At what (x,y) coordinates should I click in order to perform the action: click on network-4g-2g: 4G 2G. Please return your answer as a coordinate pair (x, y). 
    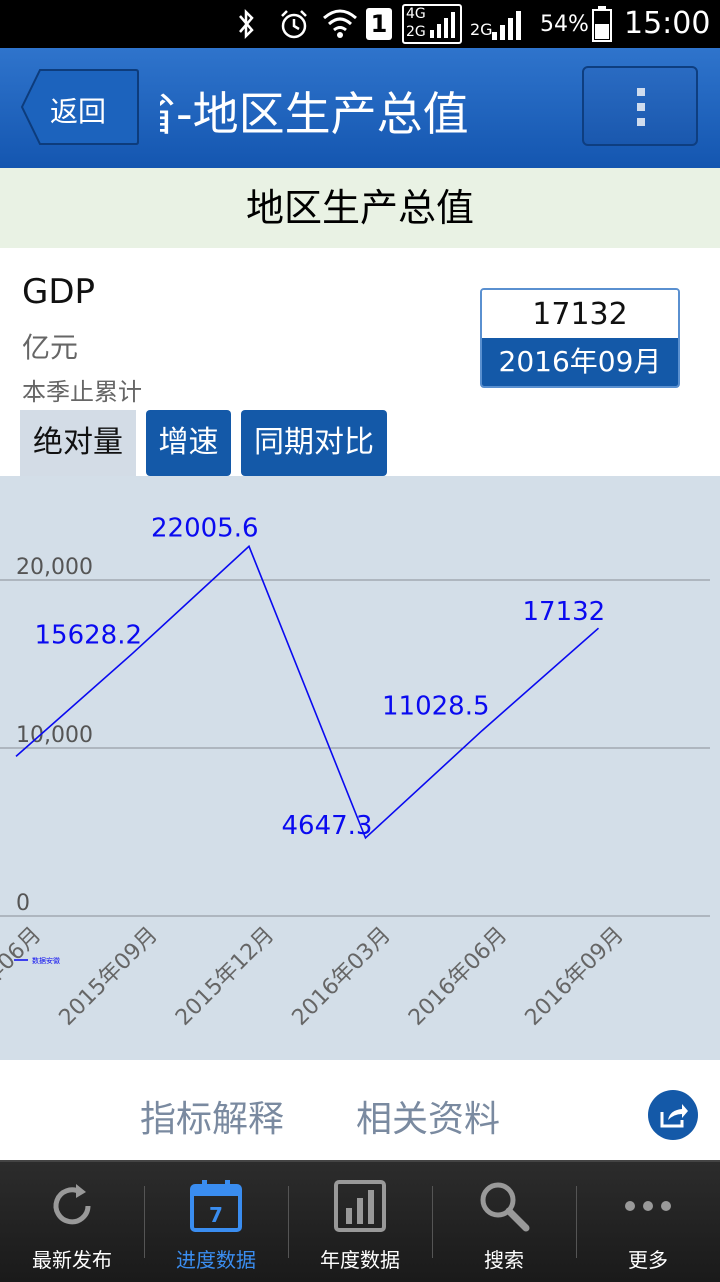
    Looking at the image, I should click on (432, 24).